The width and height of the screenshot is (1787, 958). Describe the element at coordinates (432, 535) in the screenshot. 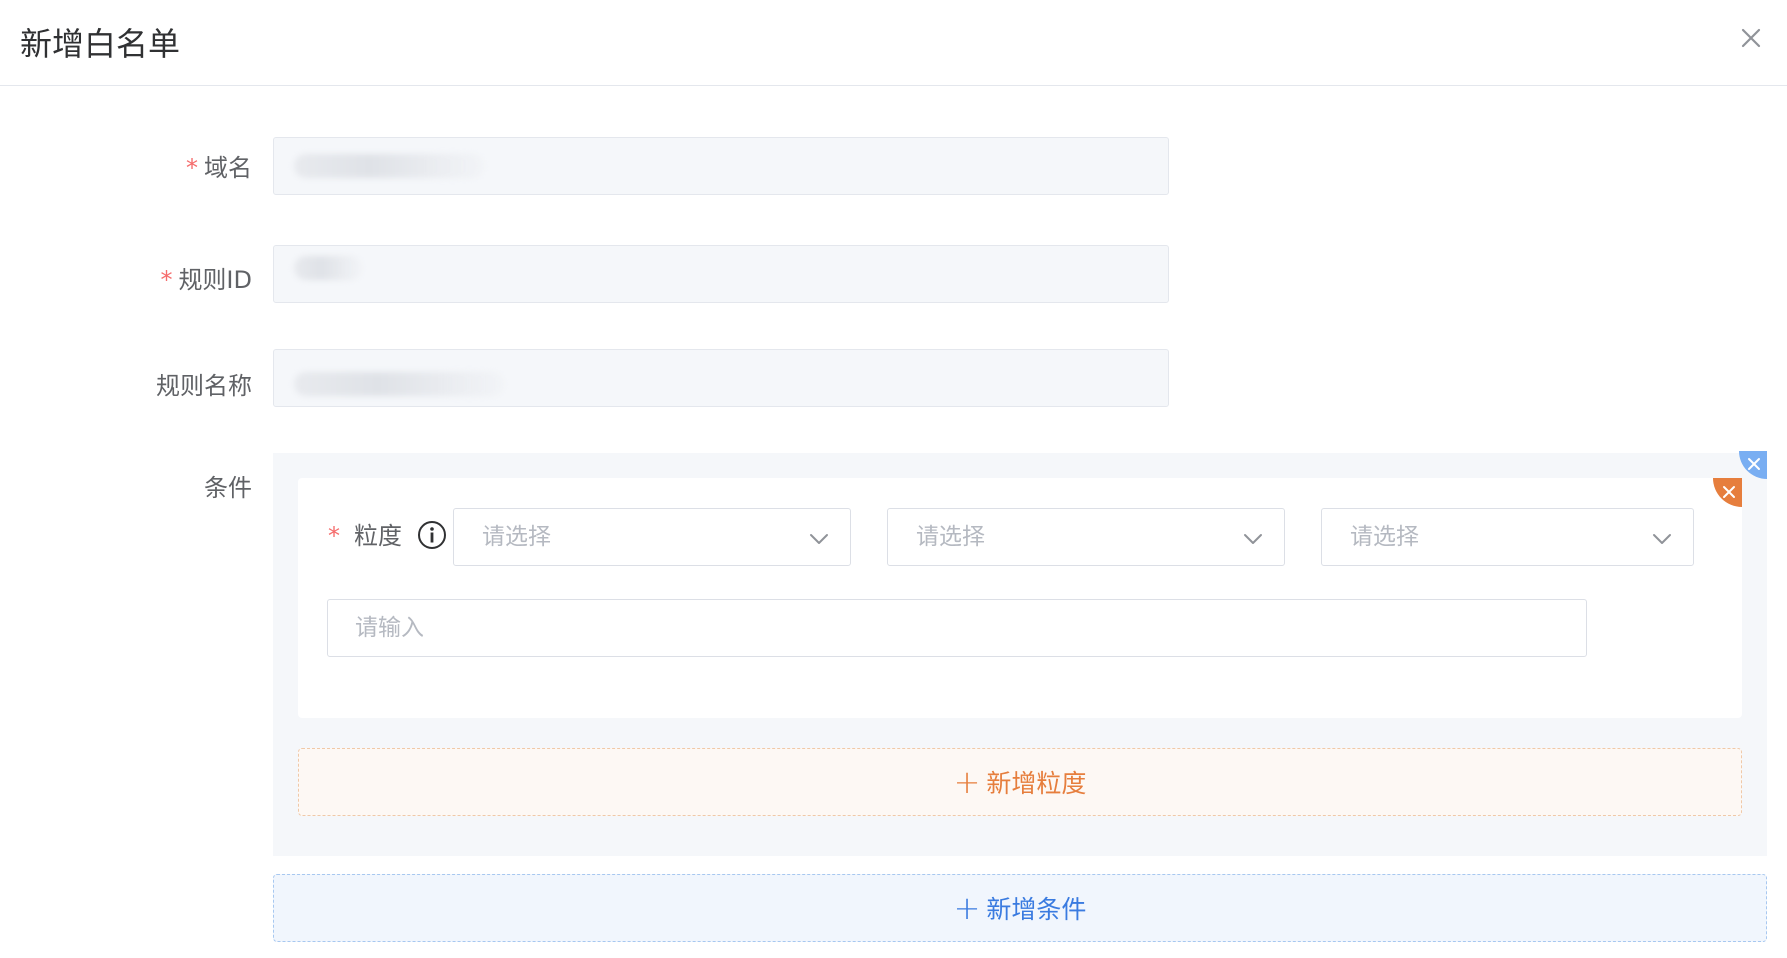

I see `info-icon` at that location.